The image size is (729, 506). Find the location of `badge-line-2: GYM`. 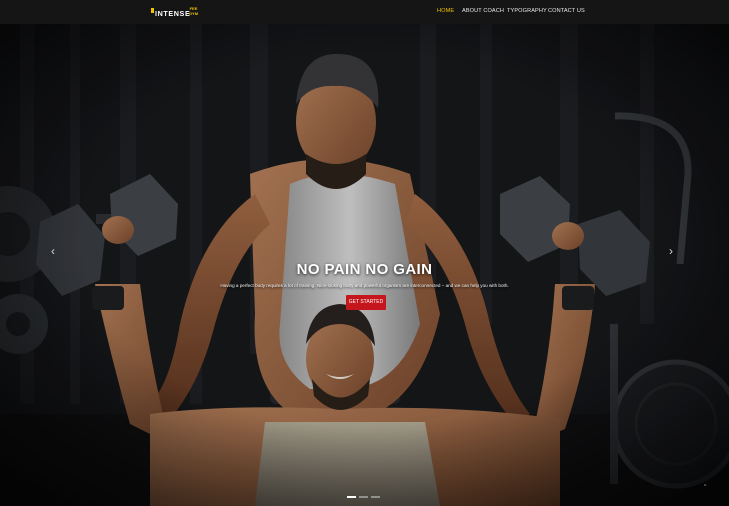

badge-line-2: GYM is located at coordinates (193, 13).